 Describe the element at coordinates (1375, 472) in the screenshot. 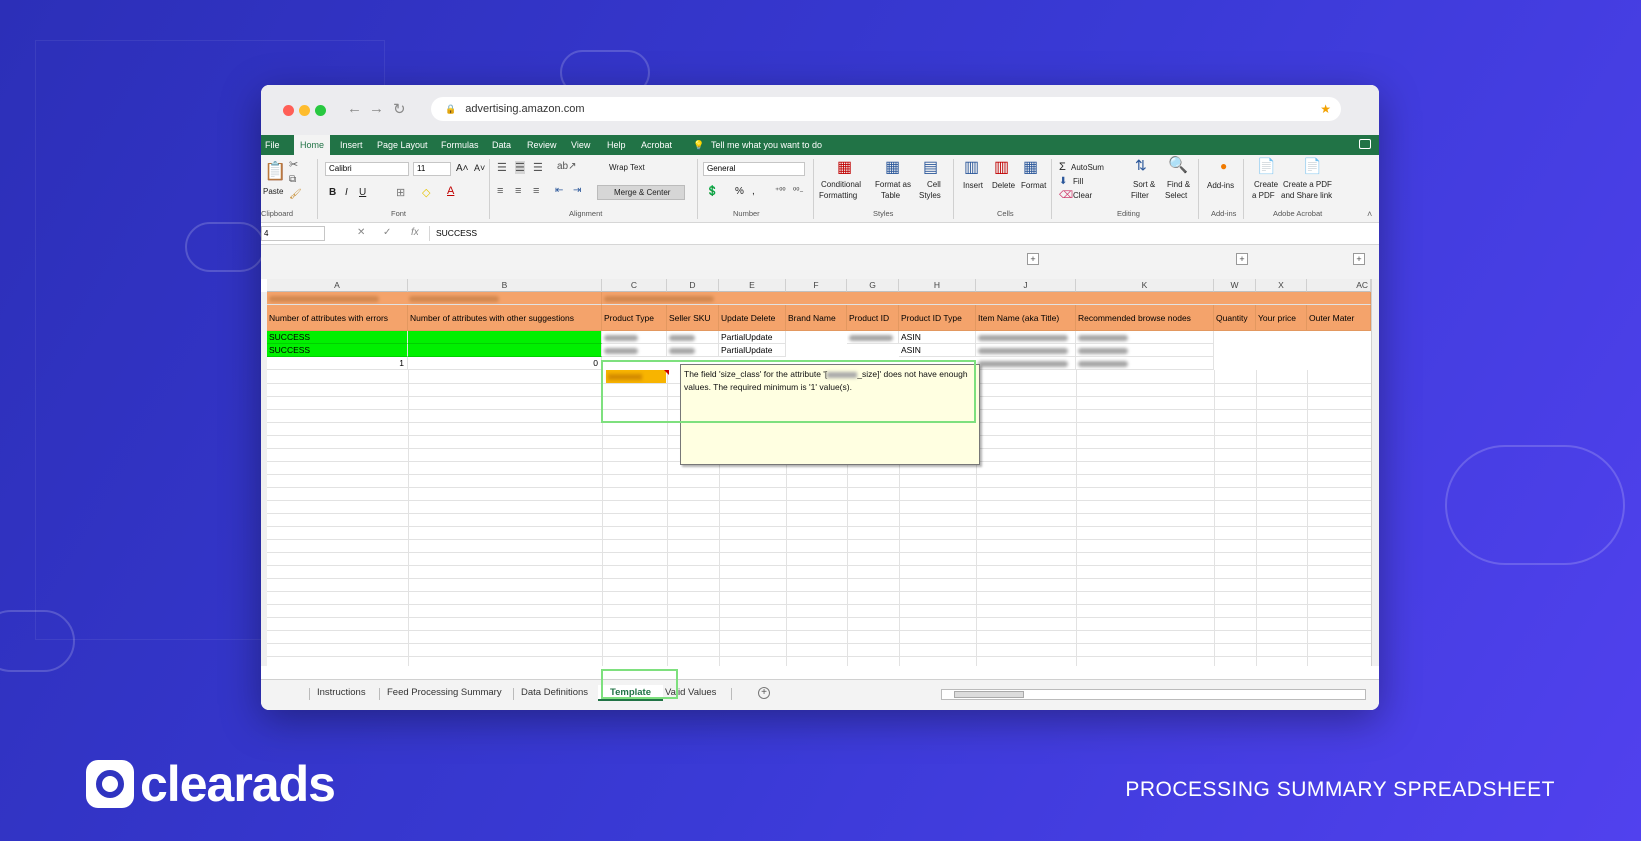

I see `vertical-scrollbar` at that location.